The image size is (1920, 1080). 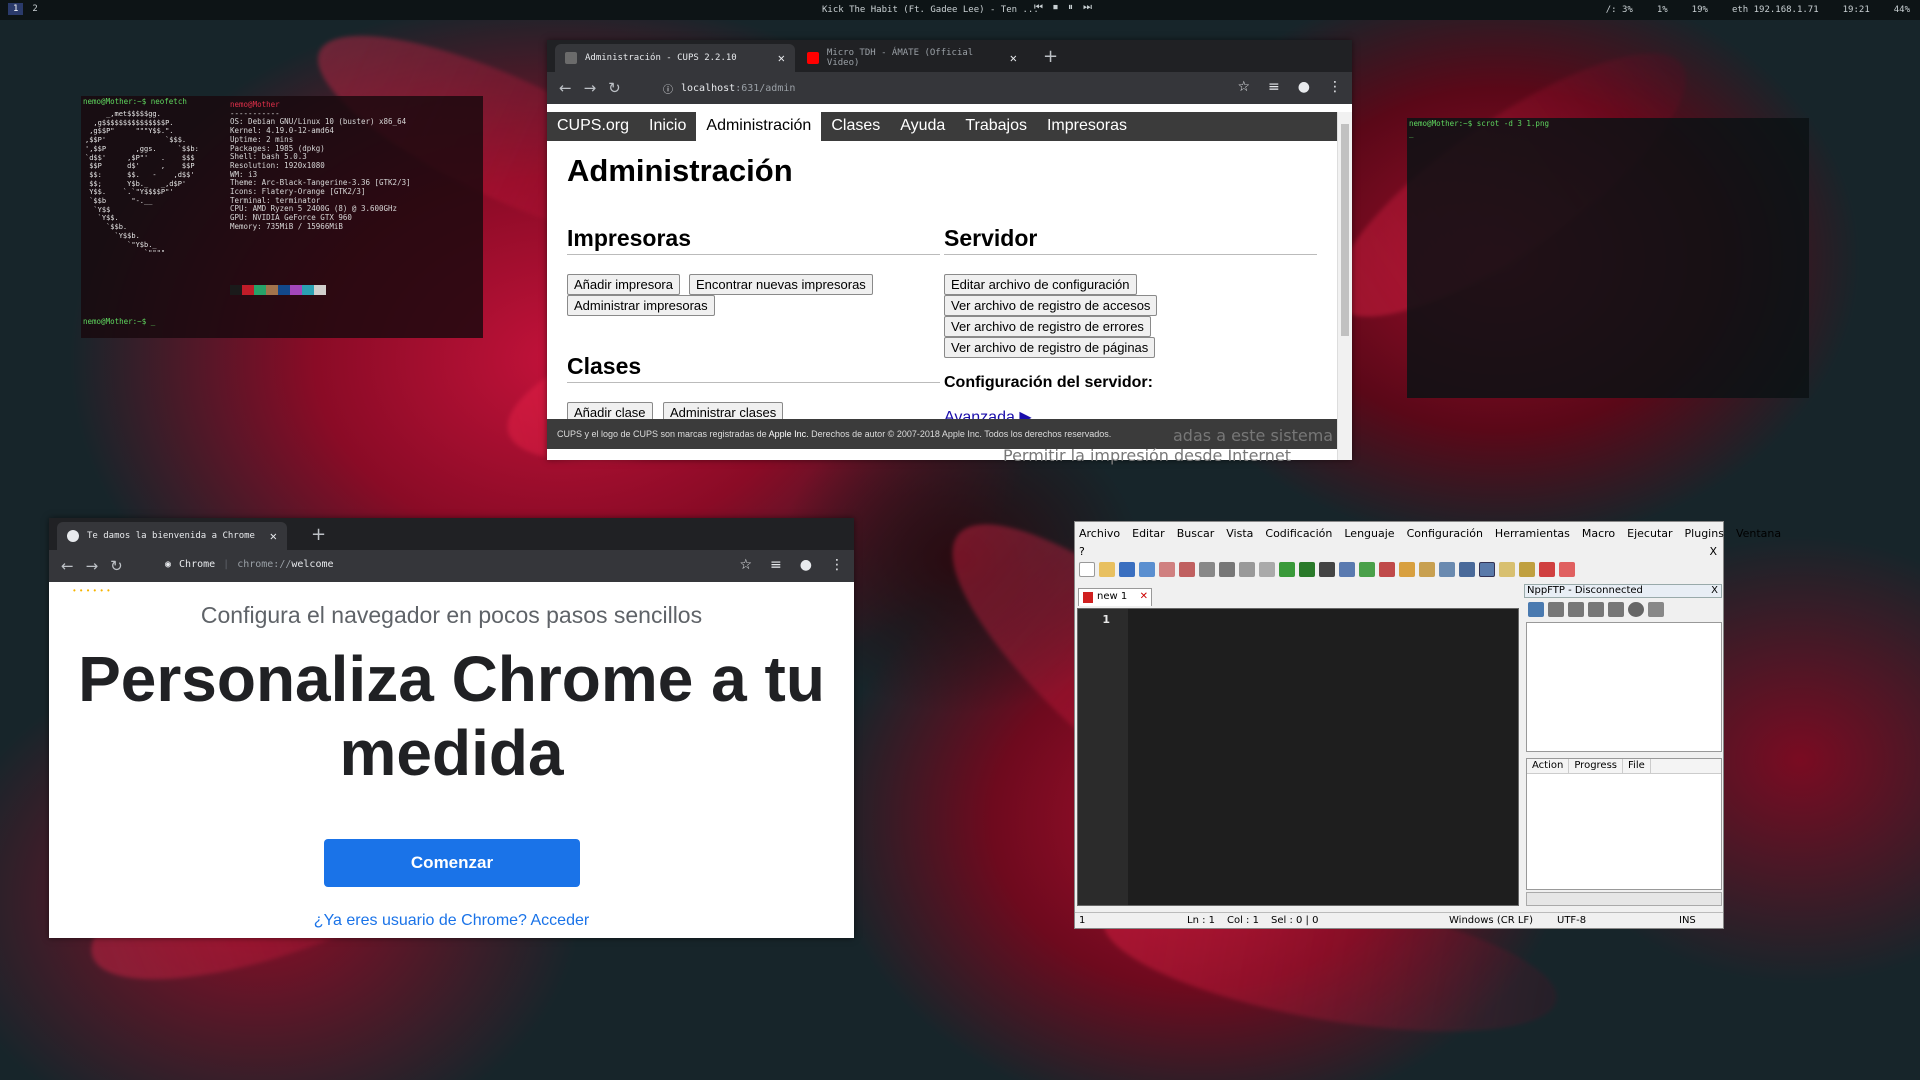 I want to click on copy-icon, so click(x=1247, y=569).